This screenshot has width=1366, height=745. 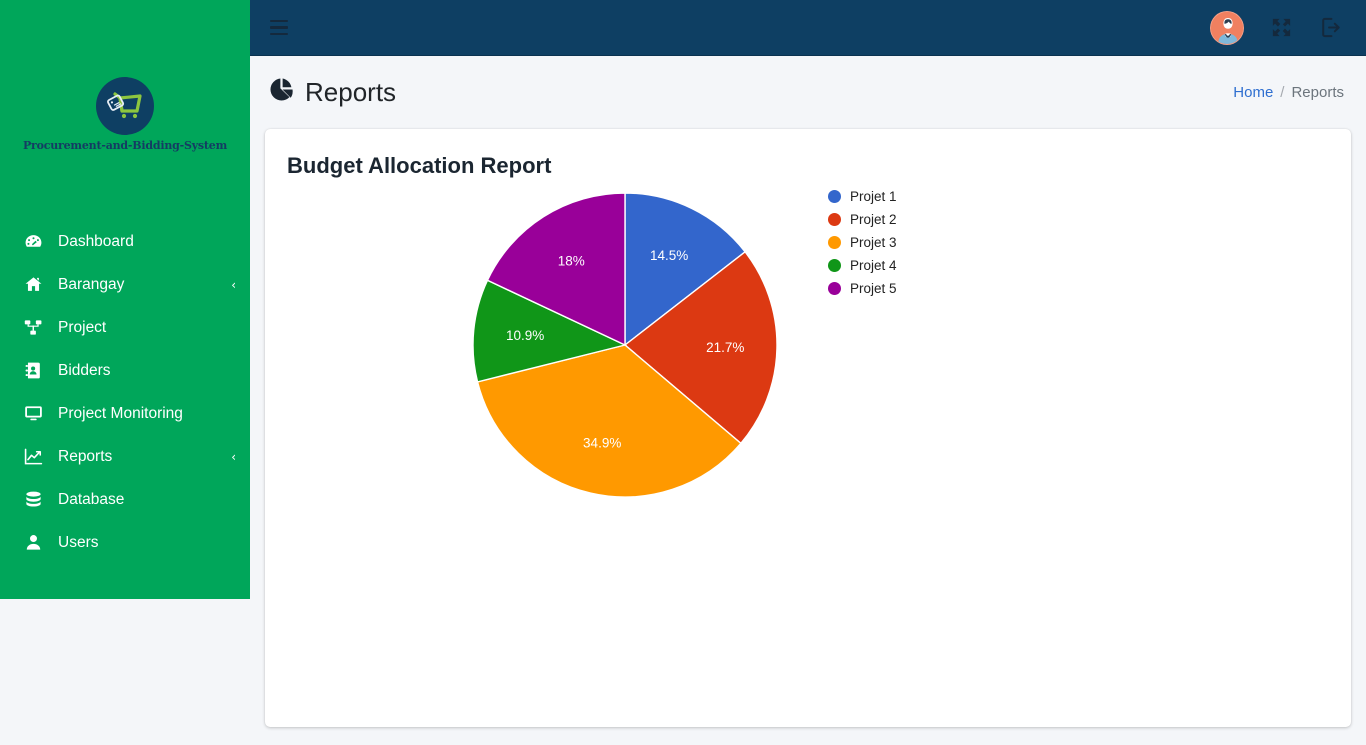 What do you see at coordinates (84, 370) in the screenshot?
I see `sidebar-item-label: Bidders` at bounding box center [84, 370].